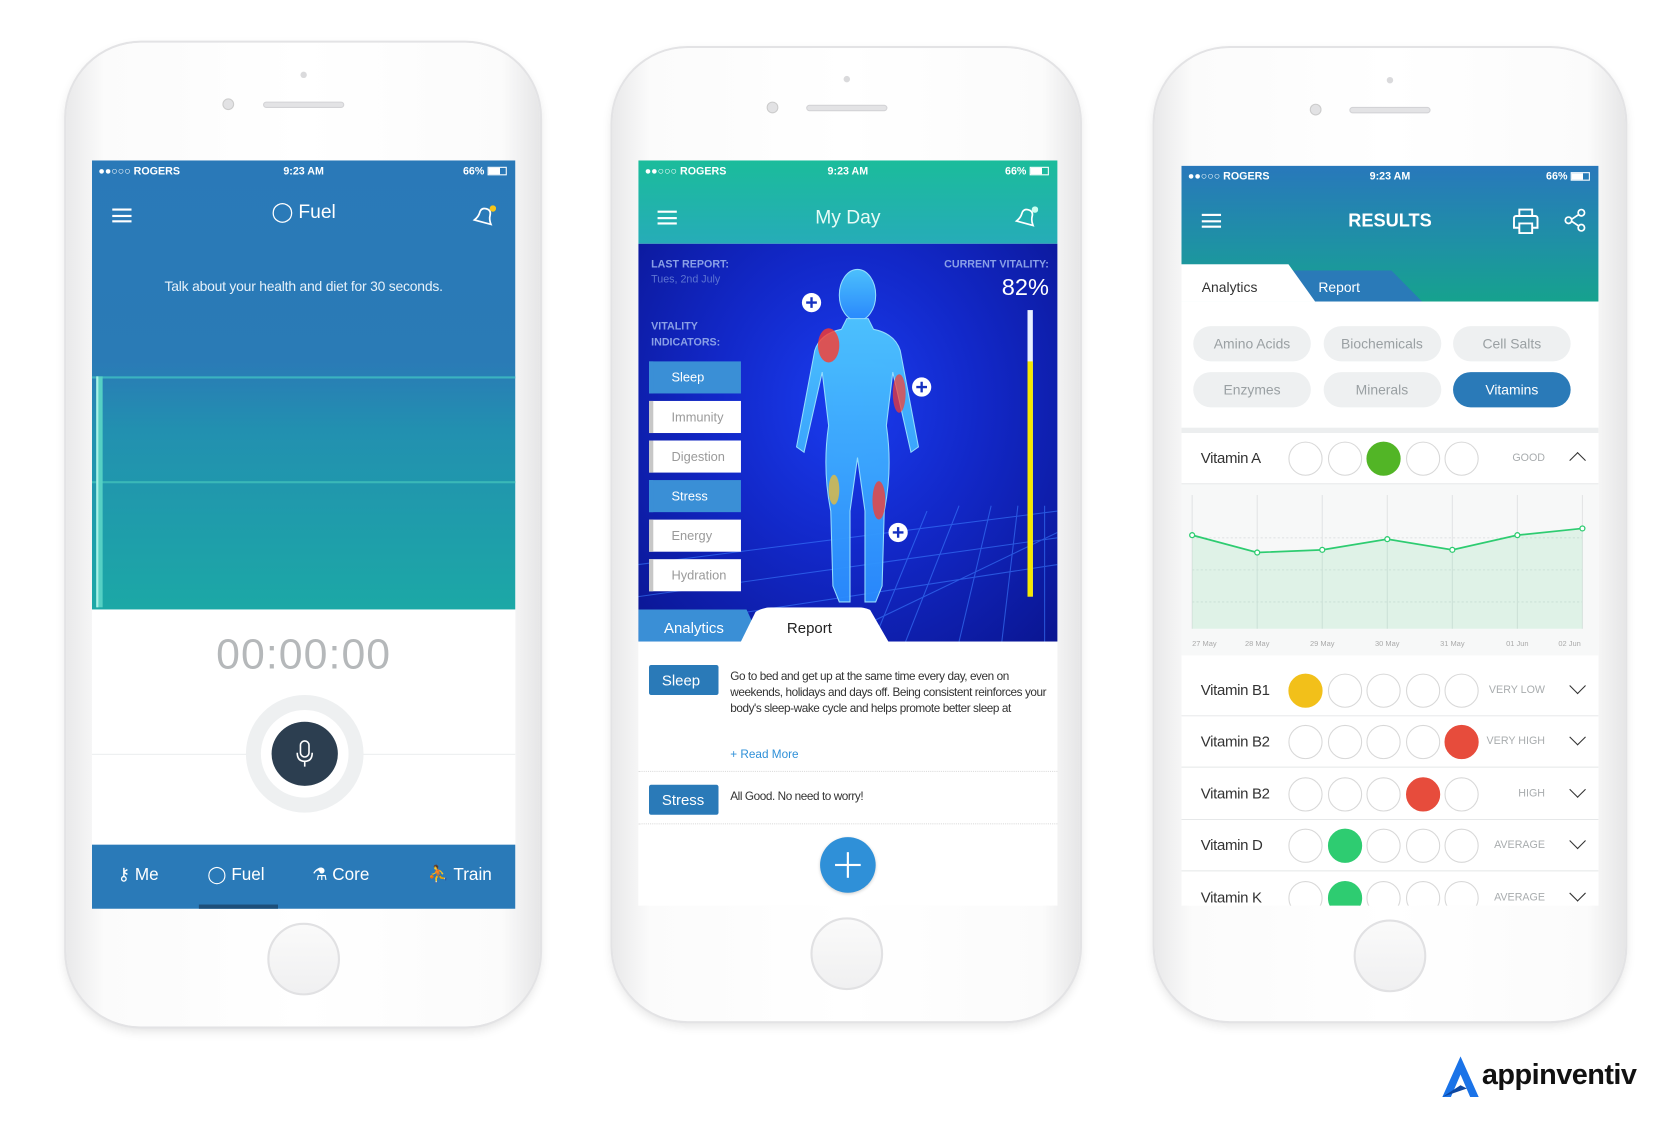  What do you see at coordinates (797, 796) in the screenshot?
I see `report-text-stress: All Good. No need to worry!` at bounding box center [797, 796].